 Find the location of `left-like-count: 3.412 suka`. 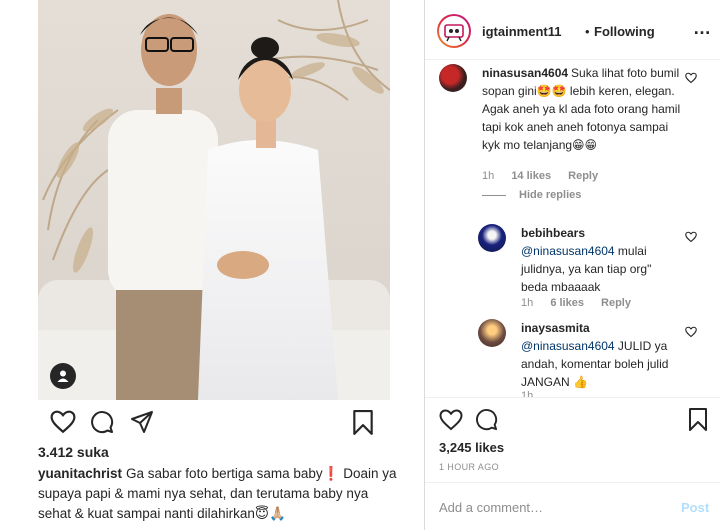

left-like-count: 3.412 suka is located at coordinates (73, 452).